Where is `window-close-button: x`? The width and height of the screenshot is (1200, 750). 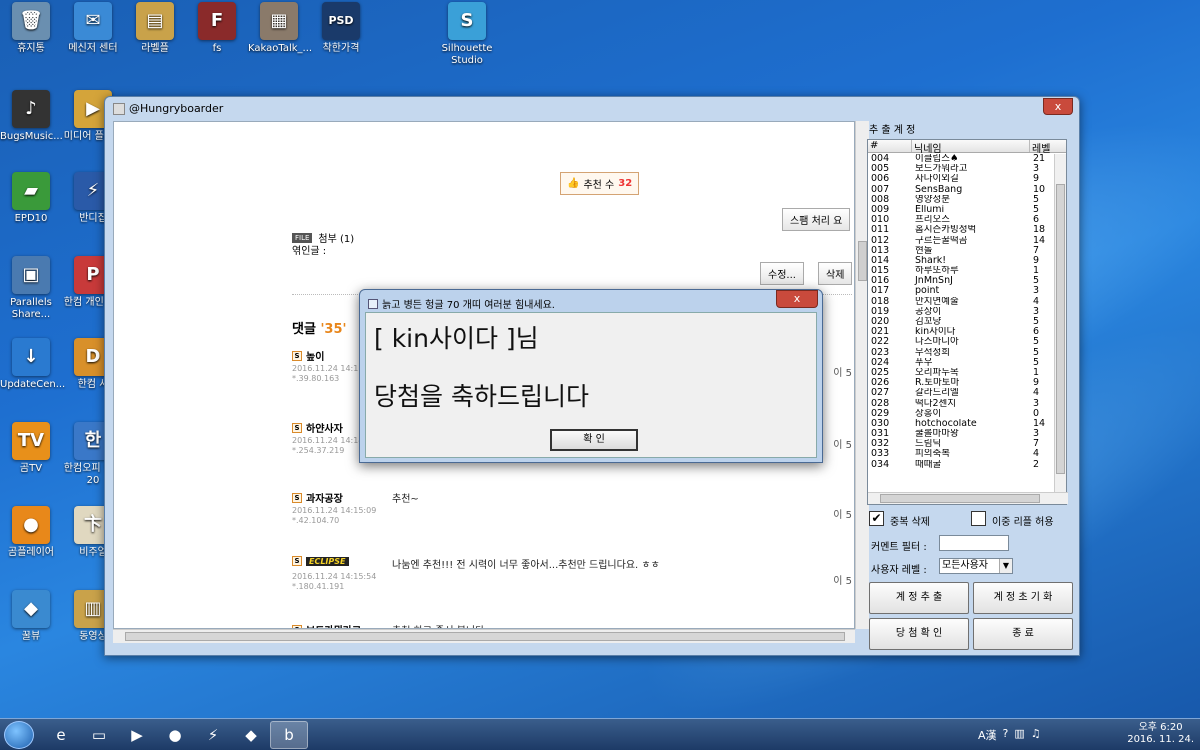
window-close-button: x is located at coordinates (1058, 106).